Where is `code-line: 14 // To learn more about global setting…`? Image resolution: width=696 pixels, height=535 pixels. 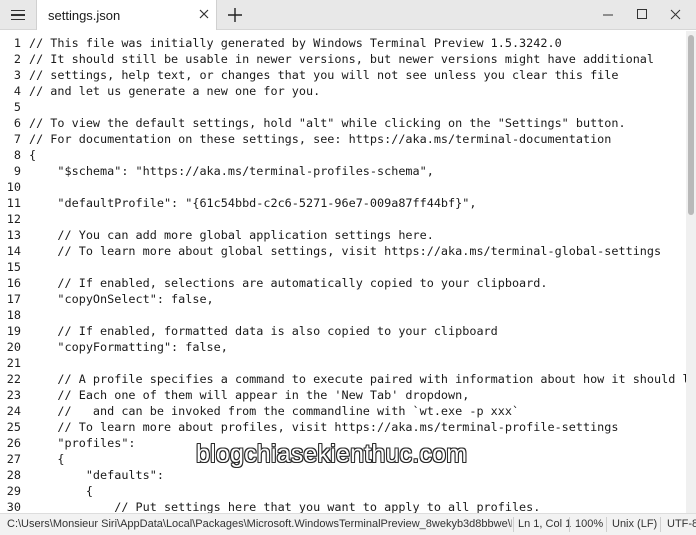 code-line: 14 // To learn more about global setting… is located at coordinates (343, 251).